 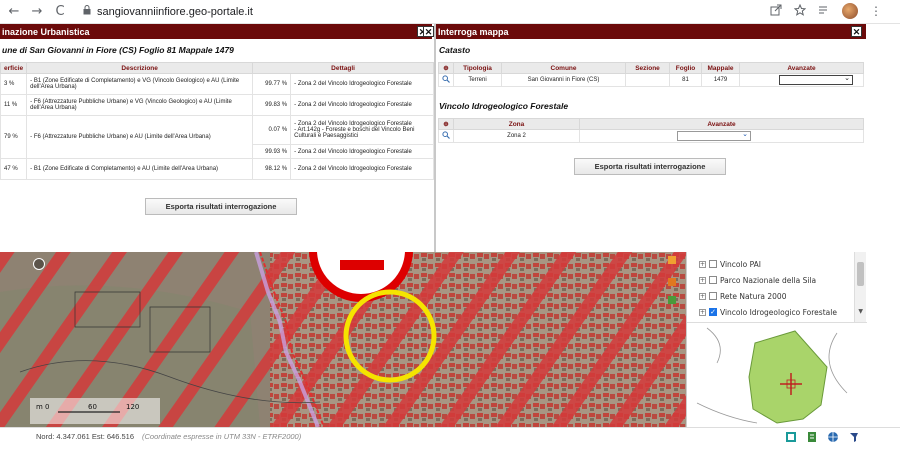 What do you see at coordinates (745, 134) in the screenshot?
I see `chevron-down-icon: ⌄` at bounding box center [745, 134].